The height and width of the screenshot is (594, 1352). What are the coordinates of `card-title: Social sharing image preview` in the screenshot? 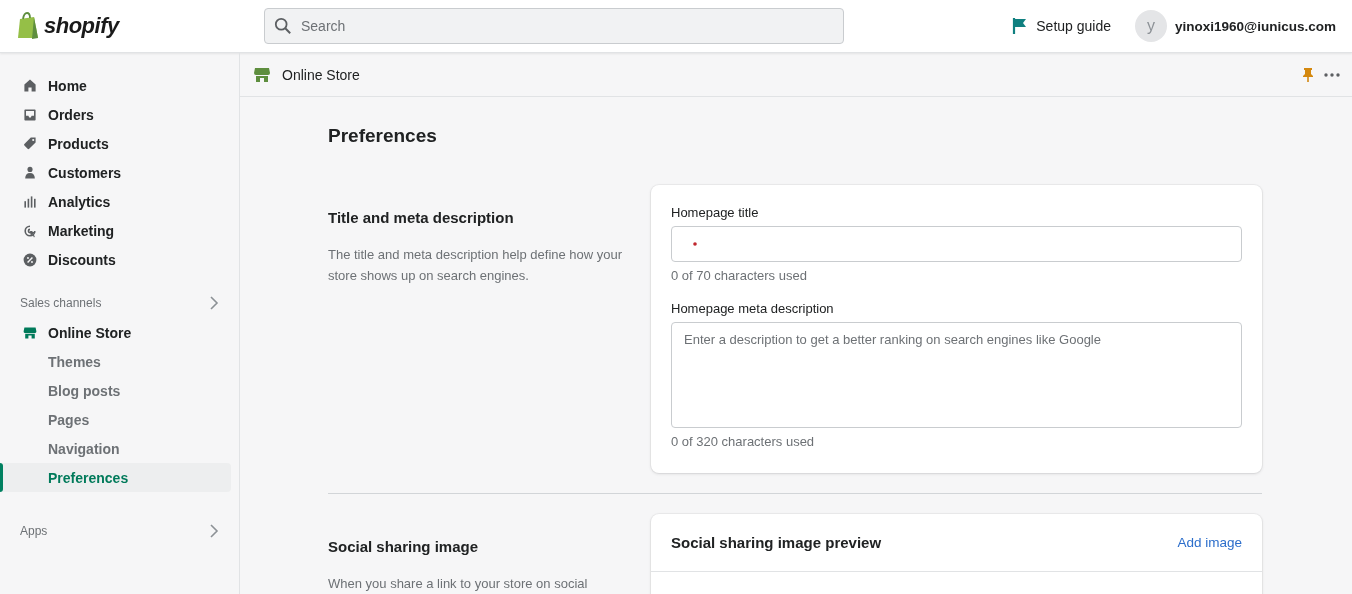 It's located at (776, 542).